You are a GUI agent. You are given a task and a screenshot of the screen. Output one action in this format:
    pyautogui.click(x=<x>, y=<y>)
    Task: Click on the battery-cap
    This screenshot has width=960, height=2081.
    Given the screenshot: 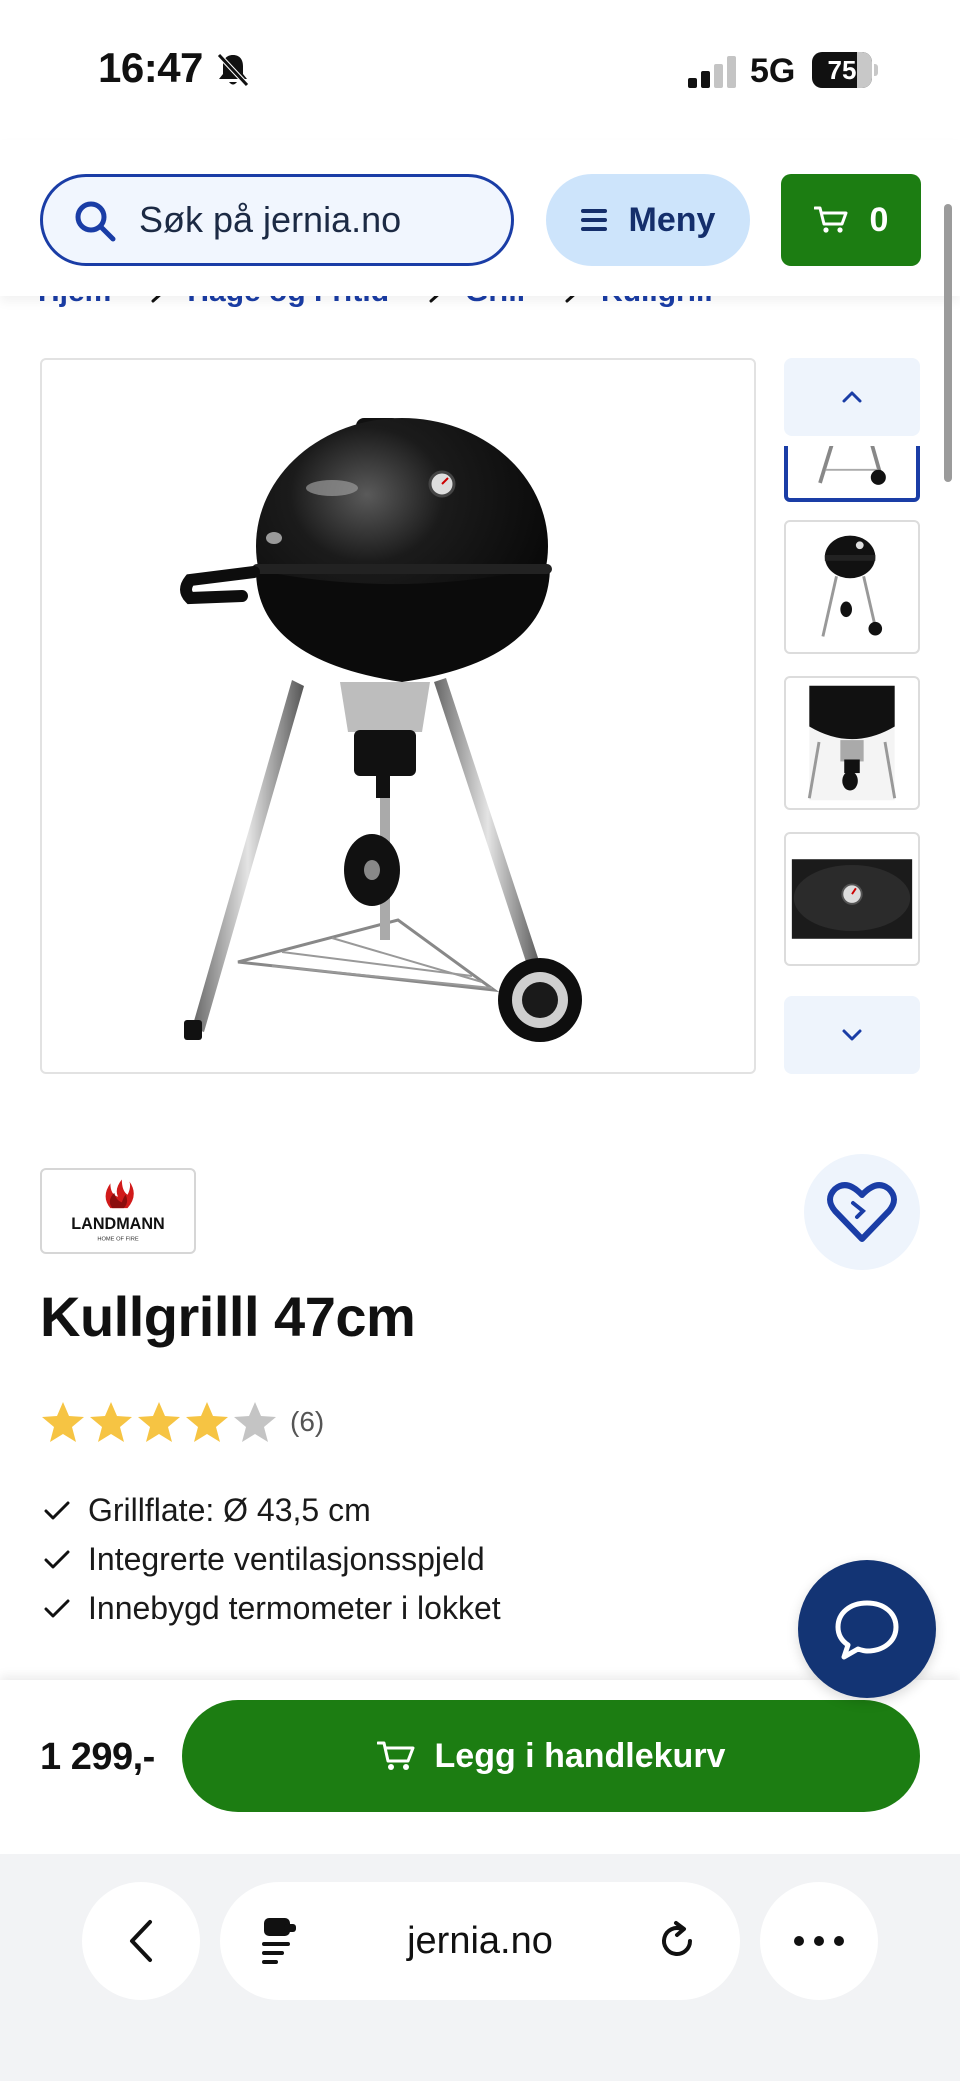 What is the action you would take?
    pyautogui.click(x=876, y=70)
    